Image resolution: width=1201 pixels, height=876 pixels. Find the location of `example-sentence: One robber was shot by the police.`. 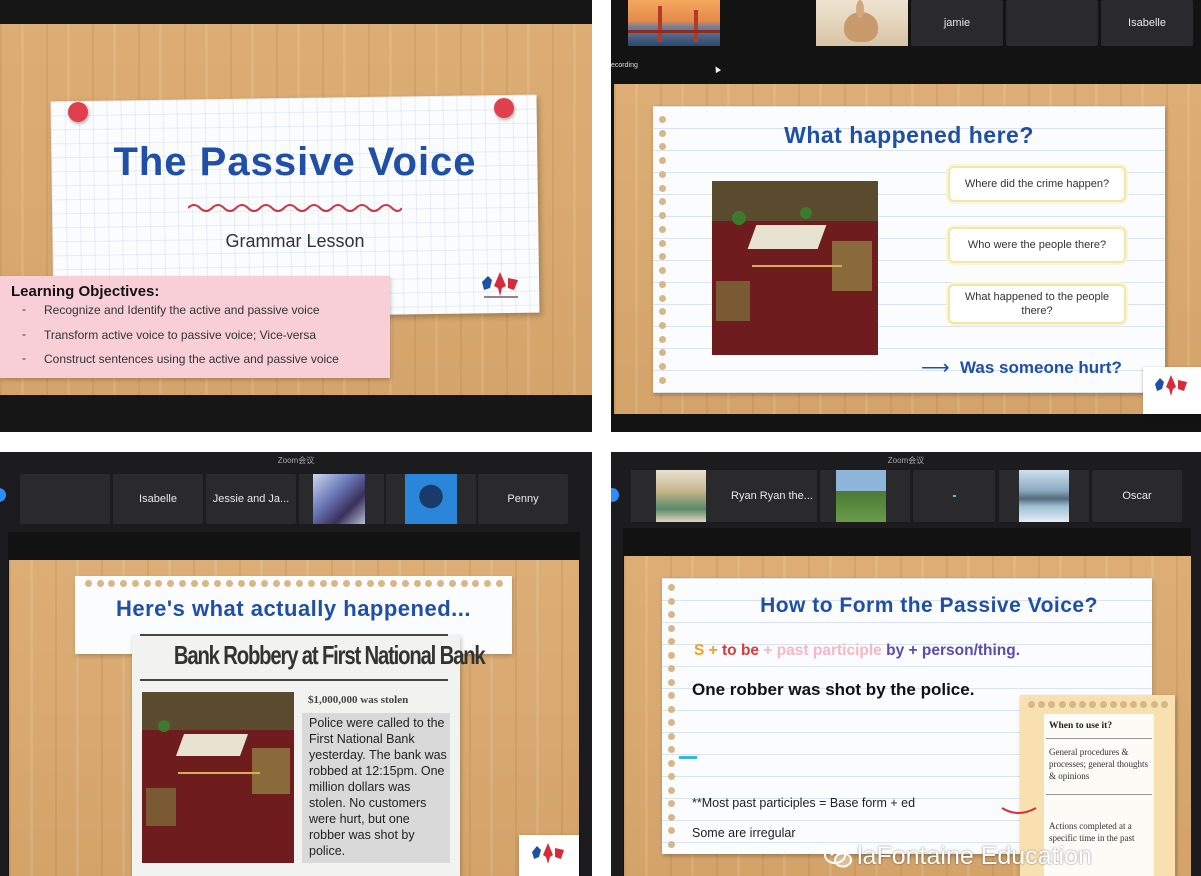

example-sentence: One robber was shot by the police. is located at coordinates (833, 689).